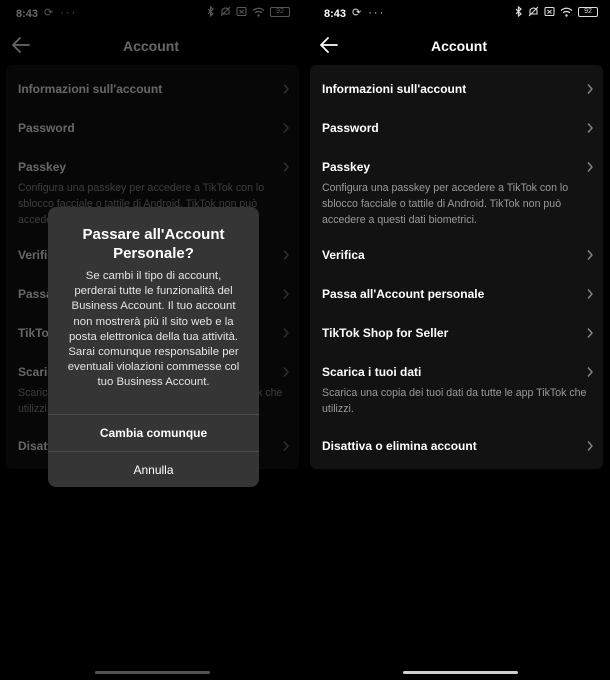 Image resolution: width=610 pixels, height=680 pixels. Describe the element at coordinates (153, 244) in the screenshot. I see `dialog-title: Passare all'Account Personale?` at that location.